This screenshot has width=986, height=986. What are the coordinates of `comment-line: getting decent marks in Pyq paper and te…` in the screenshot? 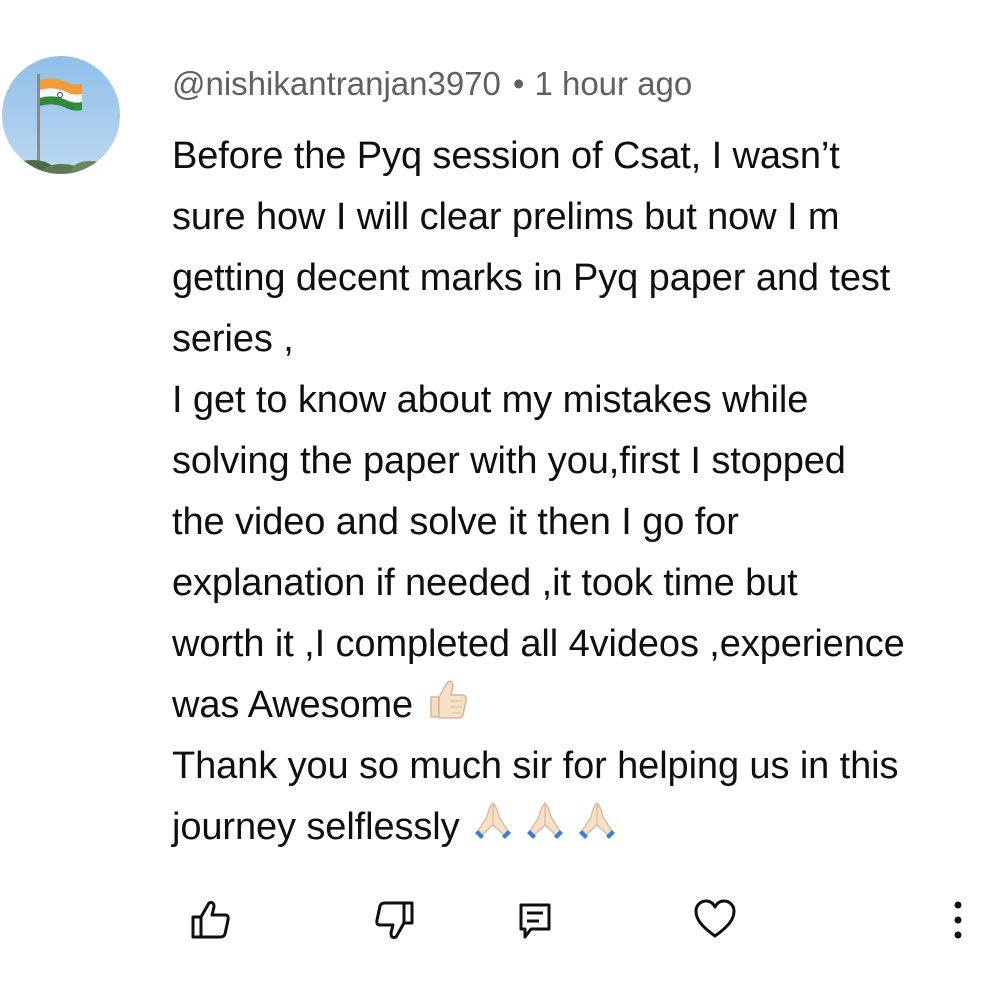 It's located at (531, 278).